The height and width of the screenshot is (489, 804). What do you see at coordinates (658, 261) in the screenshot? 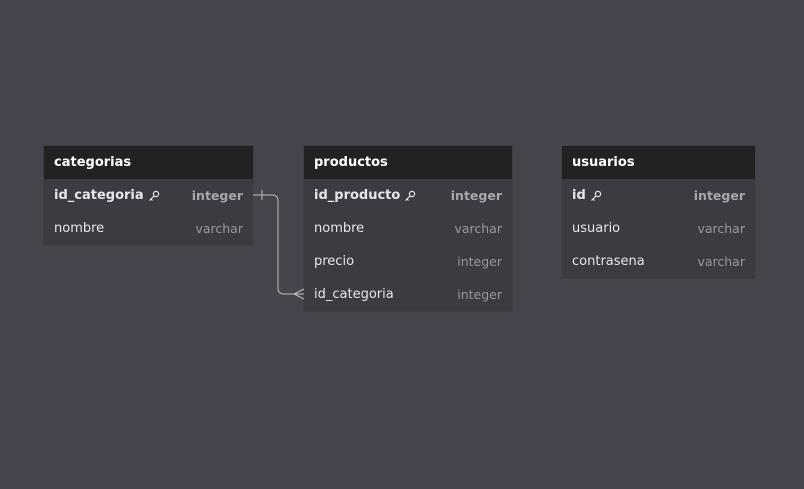
I see `column-row-contrasena: contrasena varchar` at bounding box center [658, 261].